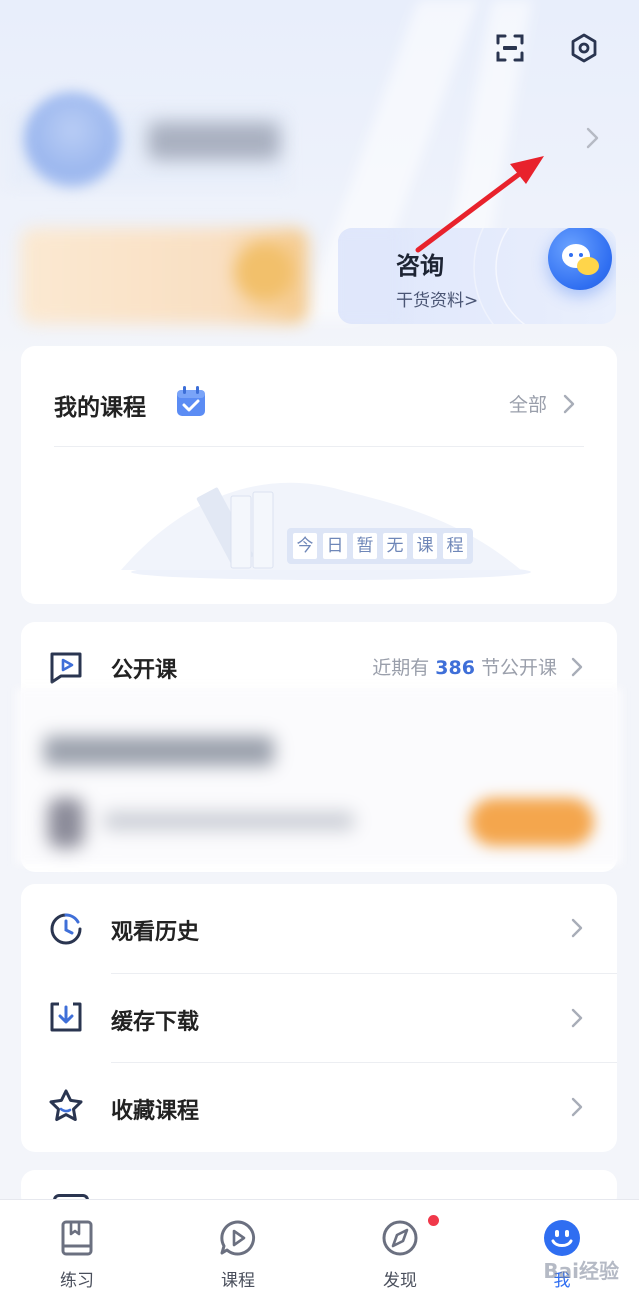 The height and width of the screenshot is (1314, 639). I want to click on empty-char: 暂, so click(365, 546).